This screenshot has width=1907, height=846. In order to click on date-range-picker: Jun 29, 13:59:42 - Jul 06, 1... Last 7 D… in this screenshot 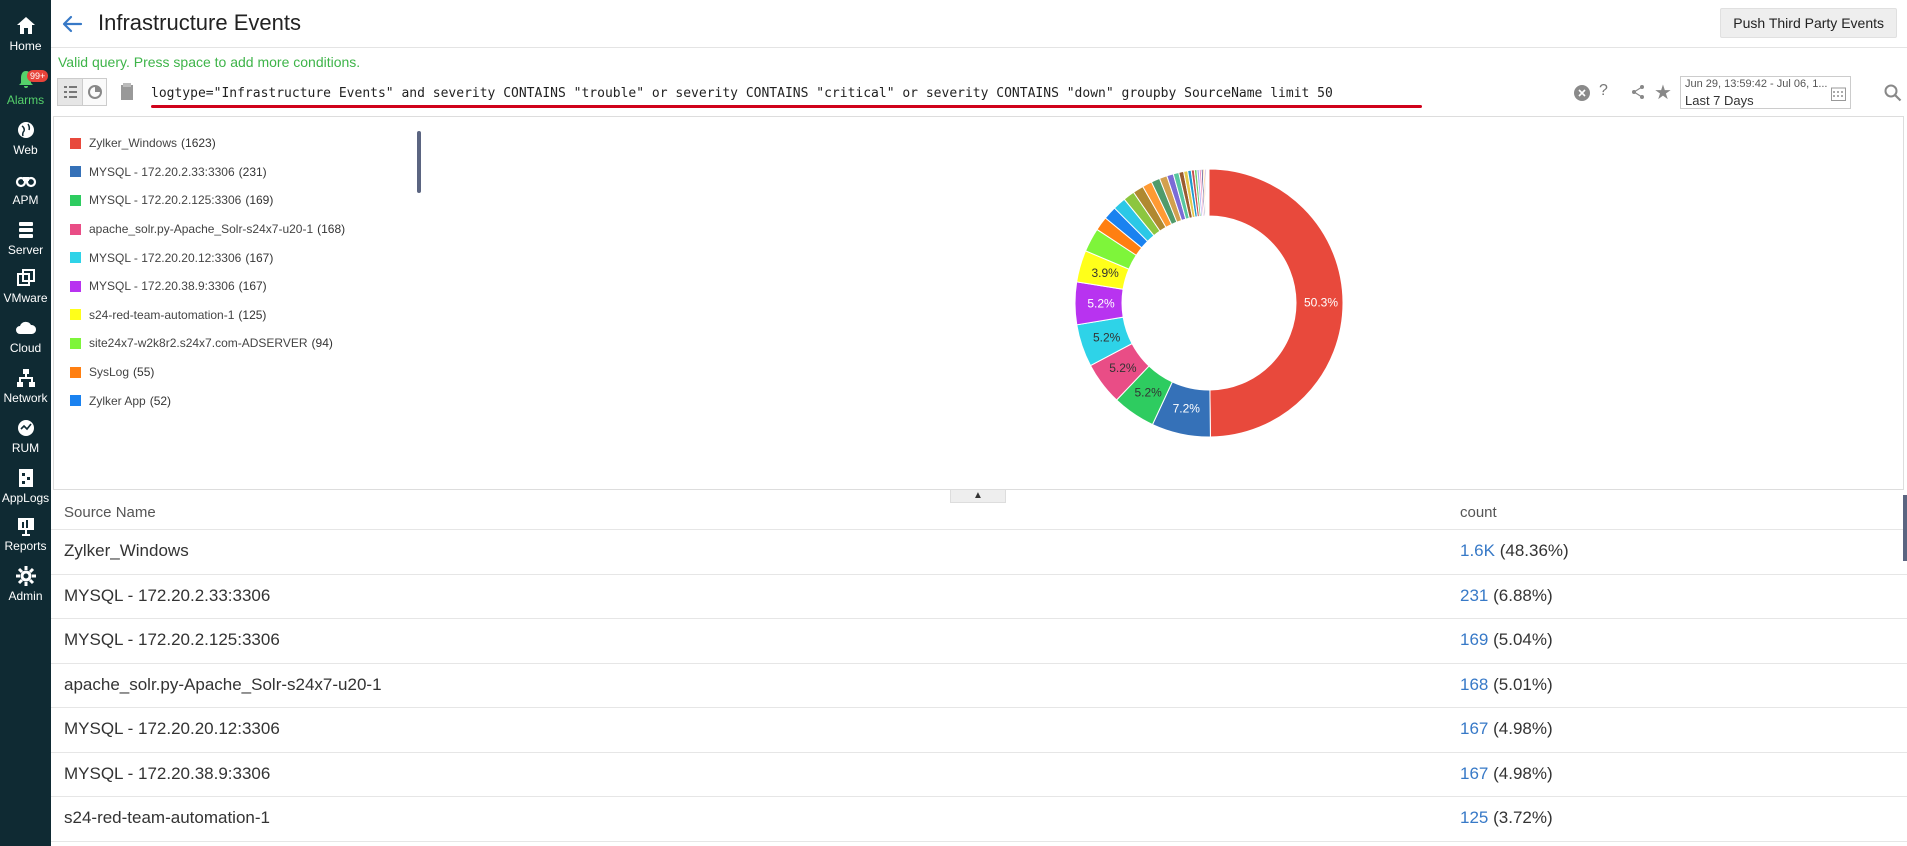, I will do `click(1765, 92)`.